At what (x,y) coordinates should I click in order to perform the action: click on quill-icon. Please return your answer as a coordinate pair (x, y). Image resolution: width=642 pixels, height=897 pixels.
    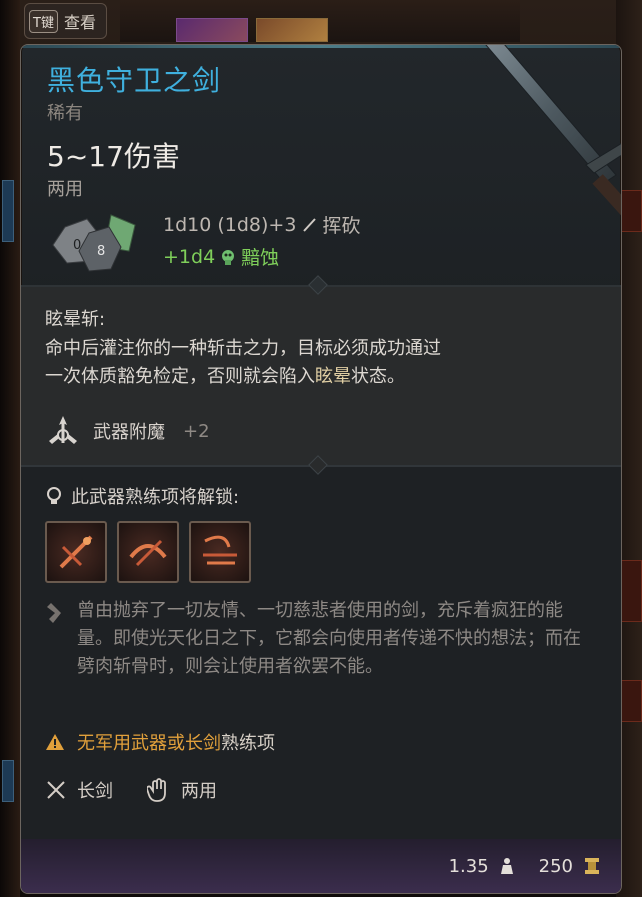
    Looking at the image, I should click on (54, 613).